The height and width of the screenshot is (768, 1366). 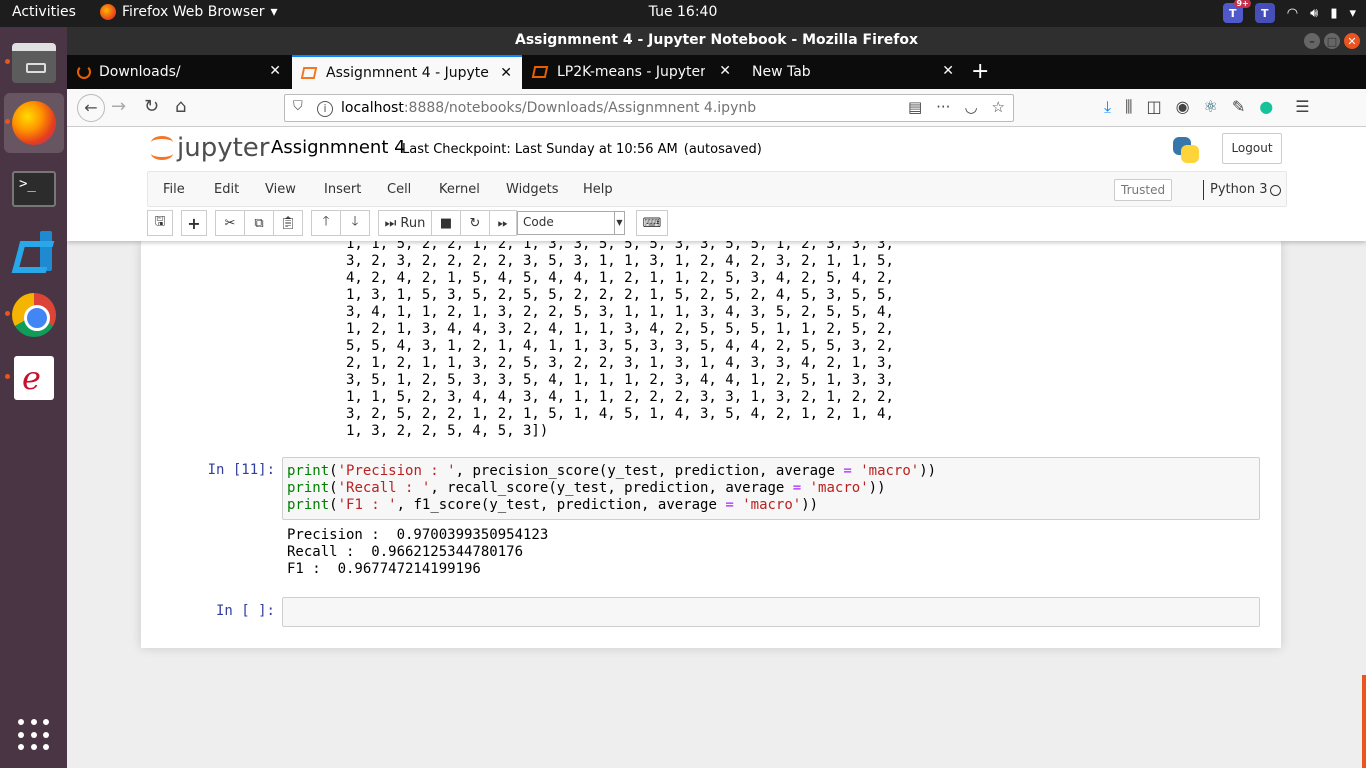 What do you see at coordinates (1153, 107) in the screenshot?
I see `sidebar-icon: ◫` at bounding box center [1153, 107].